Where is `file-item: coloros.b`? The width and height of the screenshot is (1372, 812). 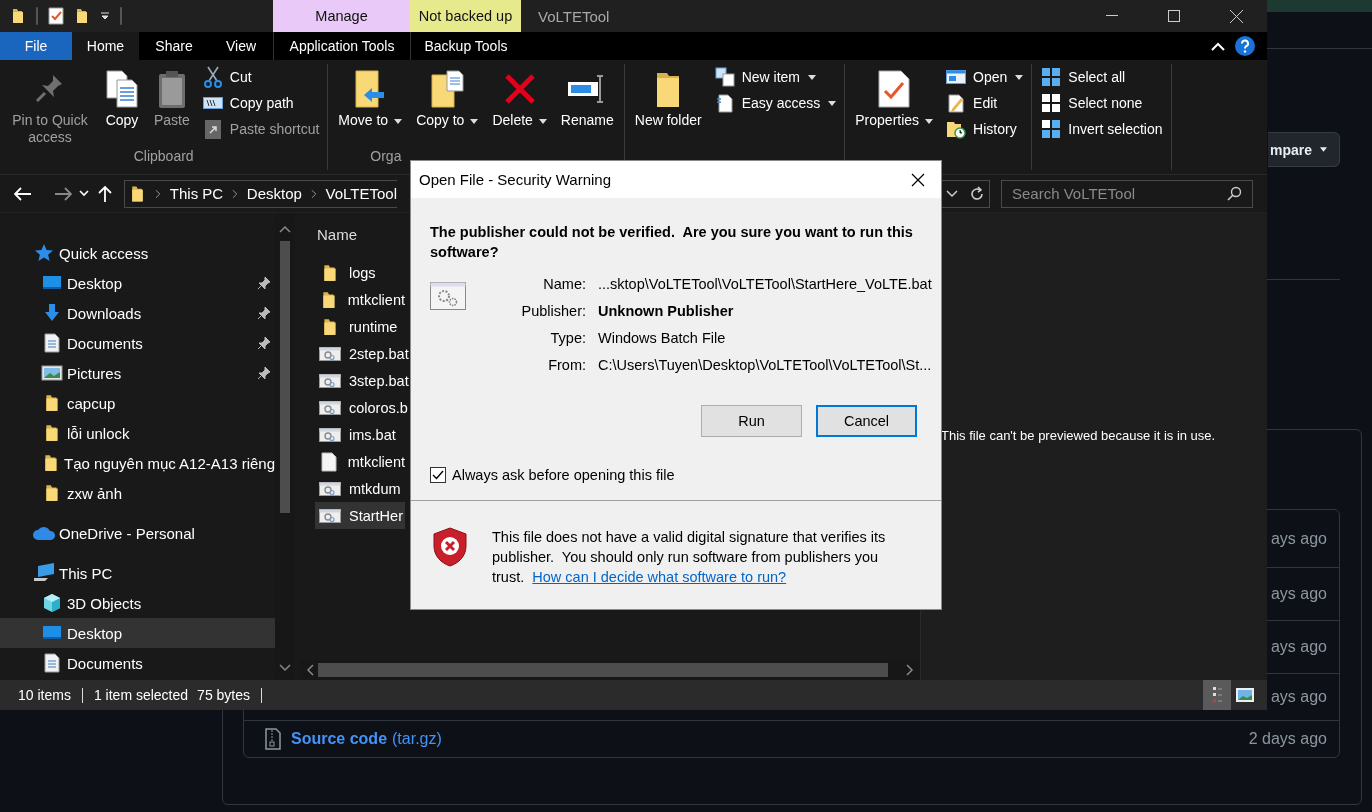 file-item: coloros.b is located at coordinates (360, 407).